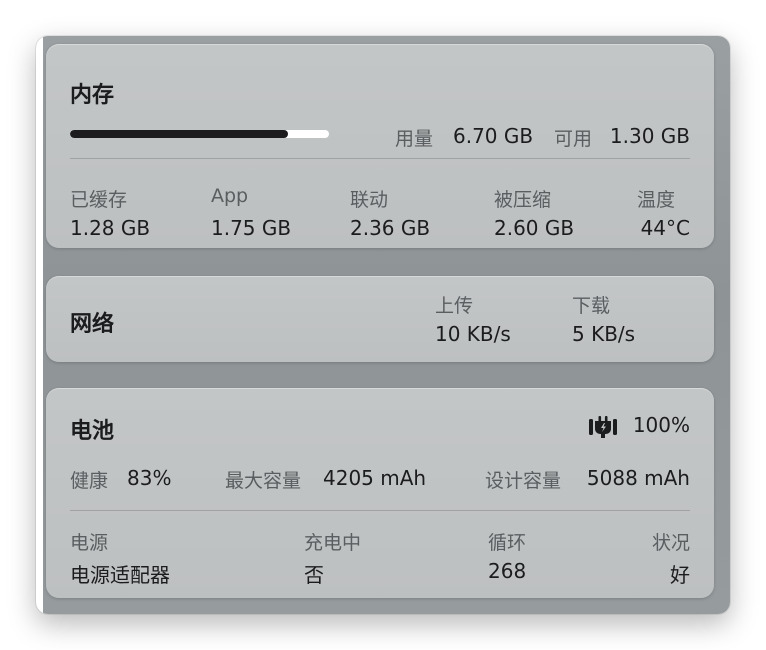 This screenshot has width=766, height=650. I want to click on memory-available-label: 可用, so click(573, 139).